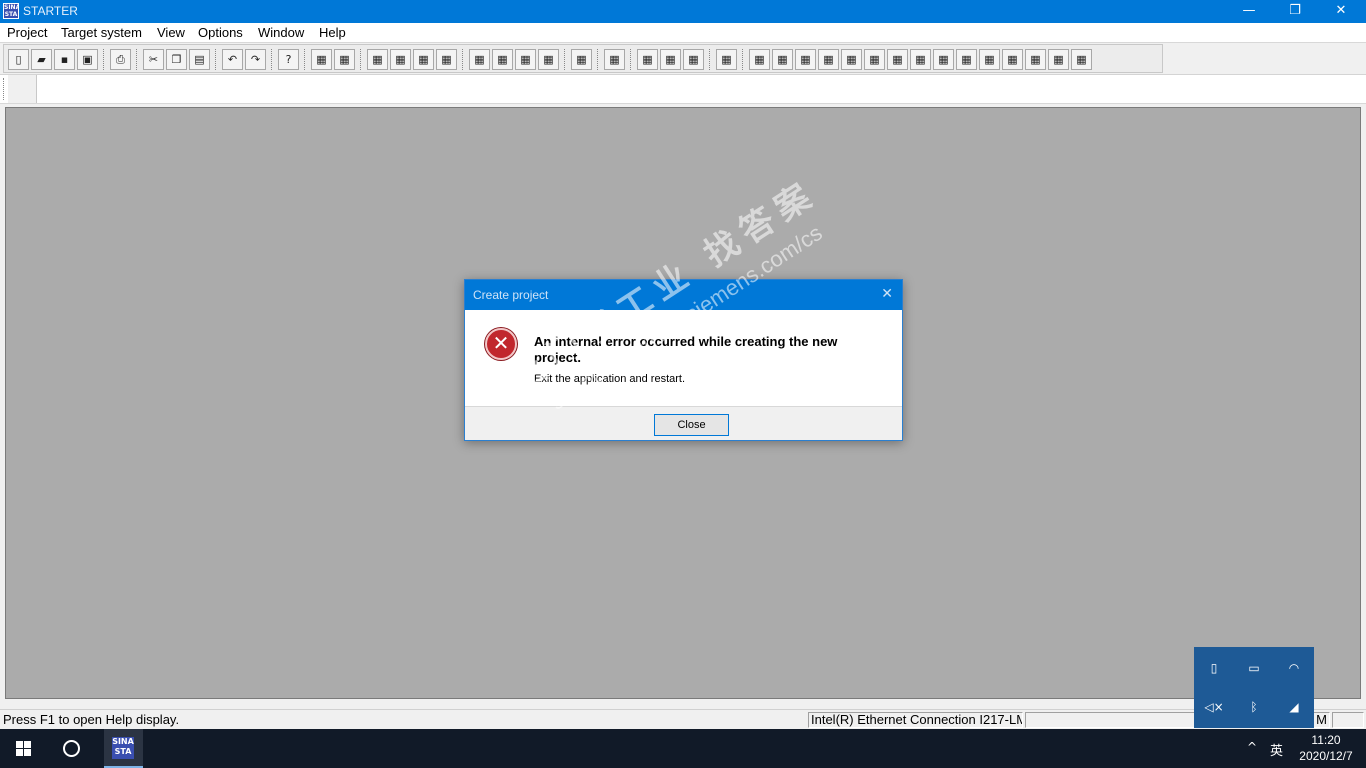 This screenshot has width=1366, height=768. What do you see at coordinates (321, 59) in the screenshot?
I see `accessible-nodes-icon: ▦` at bounding box center [321, 59].